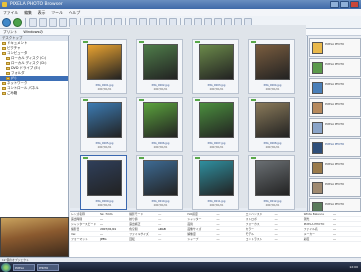  Describe the element at coordinates (132, 239) in the screenshot. I see `info-key: 回転` at that location.